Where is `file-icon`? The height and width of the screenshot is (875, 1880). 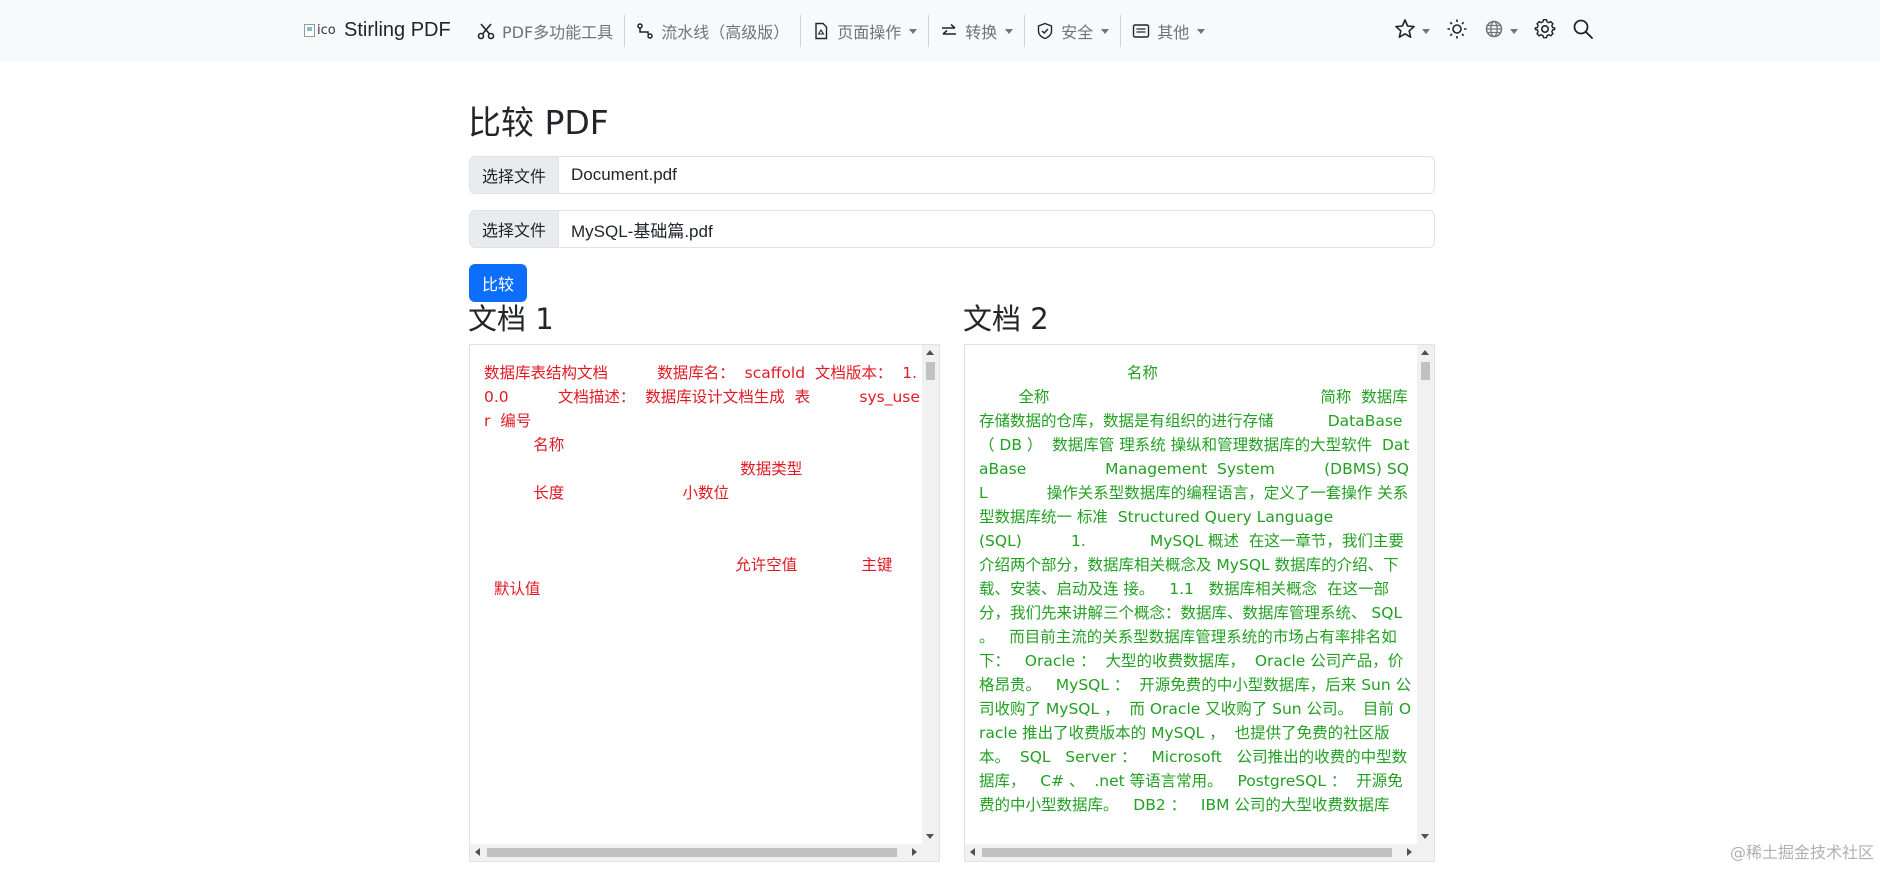 file-icon is located at coordinates (821, 31).